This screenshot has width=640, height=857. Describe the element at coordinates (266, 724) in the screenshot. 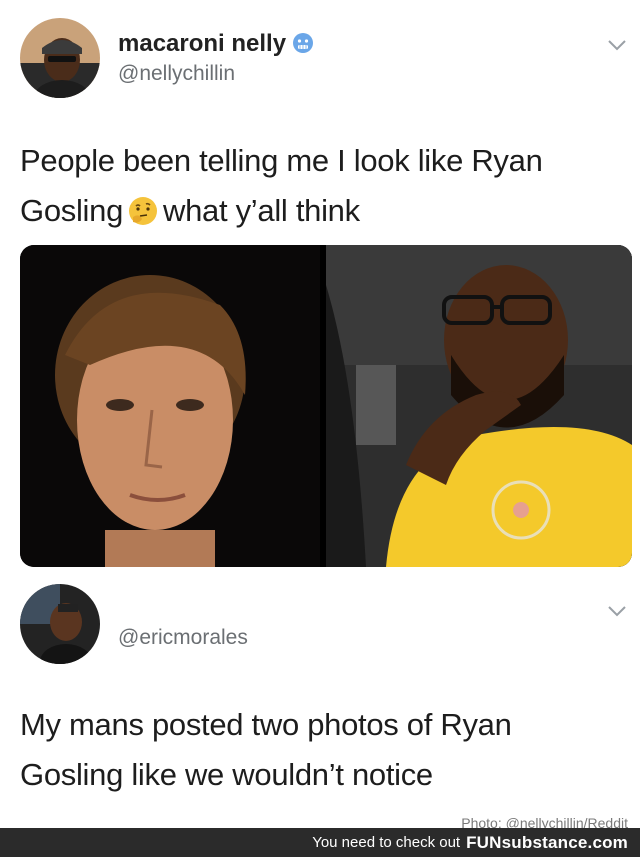

I see `tweet-text-line: My mans posted two photos of Ryan` at that location.